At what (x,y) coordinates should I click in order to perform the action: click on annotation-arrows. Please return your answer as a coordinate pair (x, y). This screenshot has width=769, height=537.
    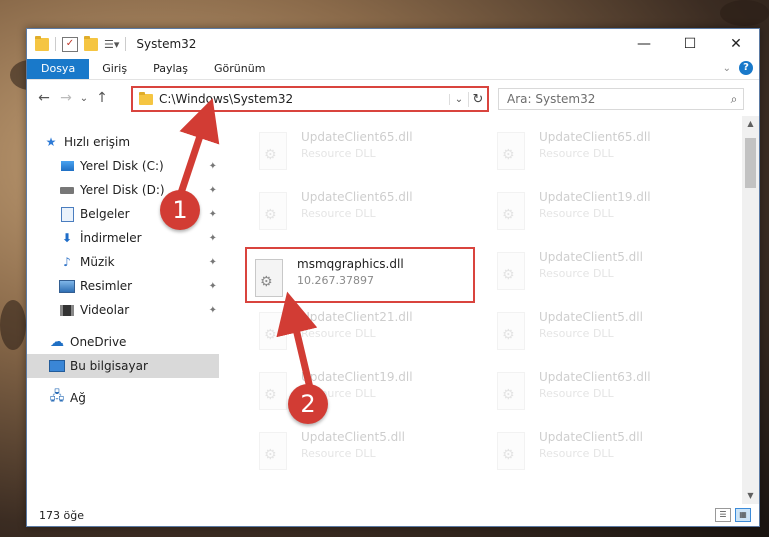
    Looking at the image, I should click on (247, 243).